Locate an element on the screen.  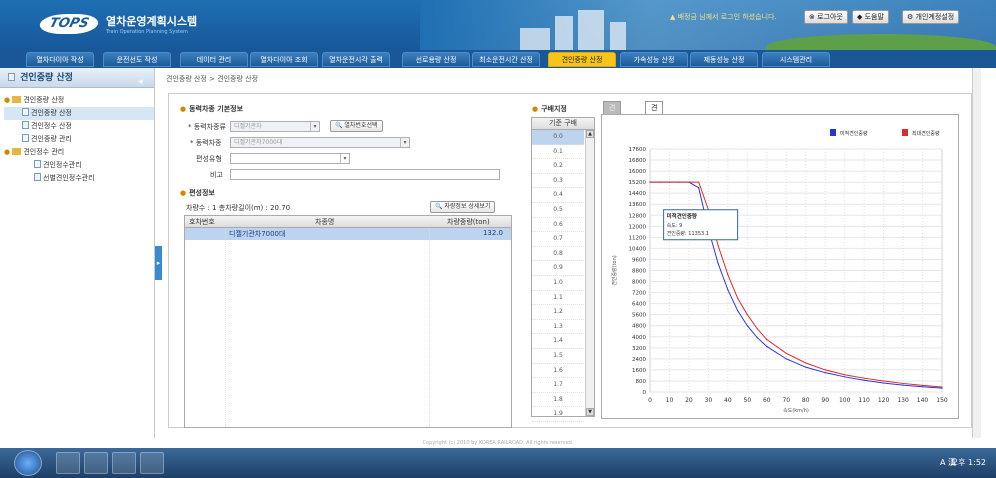
y-tick-label: 11200 is located at coordinates (638, 238).